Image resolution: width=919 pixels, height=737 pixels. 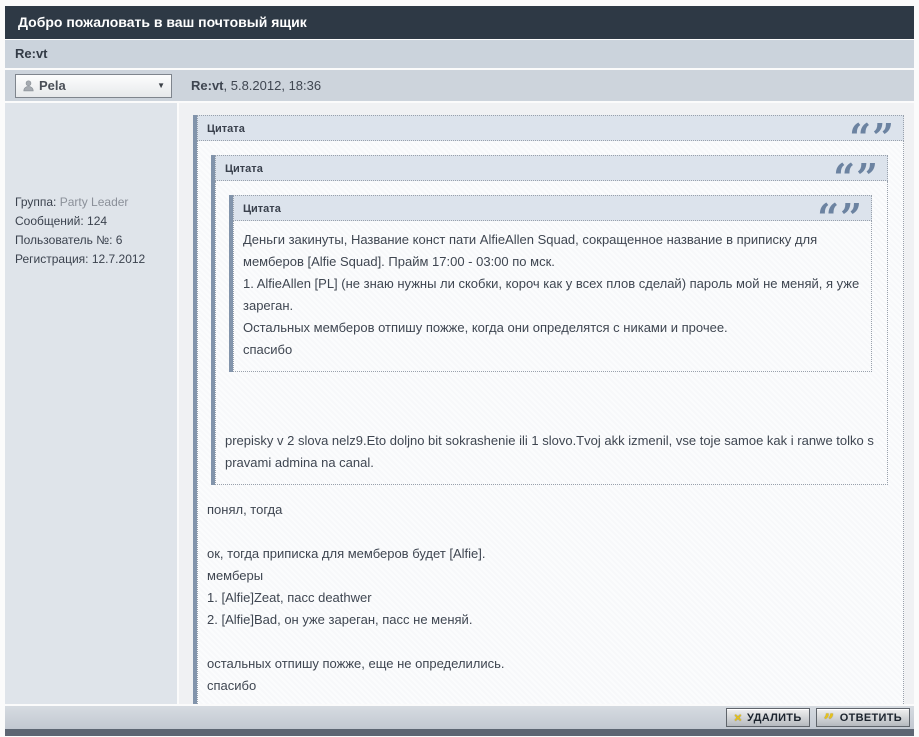 What do you see at coordinates (207, 85) in the screenshot?
I see `meta-subject: Re:vt` at bounding box center [207, 85].